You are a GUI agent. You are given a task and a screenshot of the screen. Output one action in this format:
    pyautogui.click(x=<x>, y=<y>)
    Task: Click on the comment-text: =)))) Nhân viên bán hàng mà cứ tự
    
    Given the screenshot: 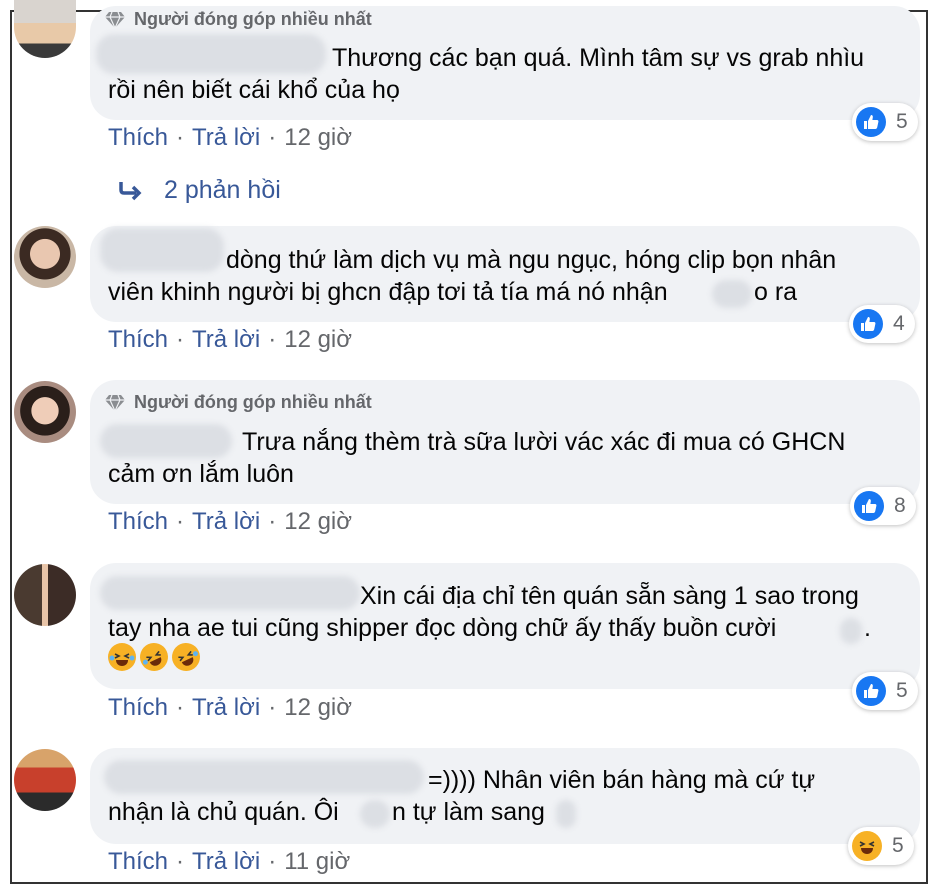 What is the action you would take?
    pyautogui.click(x=622, y=780)
    